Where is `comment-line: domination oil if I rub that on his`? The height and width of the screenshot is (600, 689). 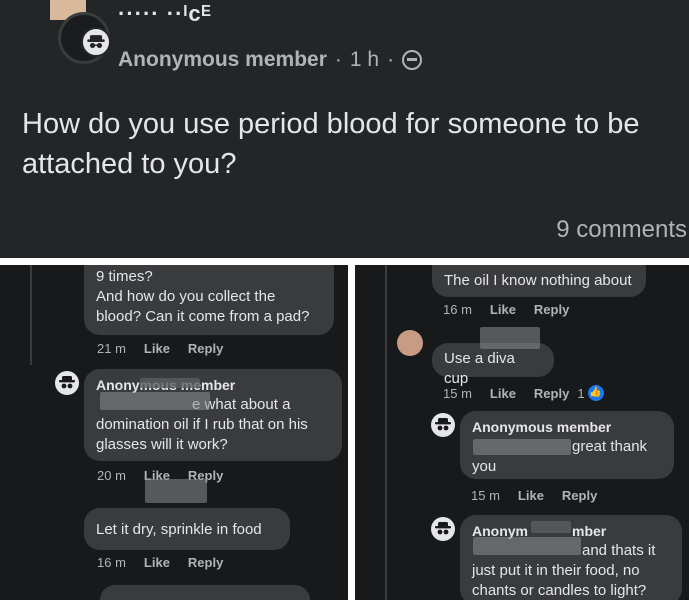
comment-line: domination oil if I rub that on his is located at coordinates (202, 424).